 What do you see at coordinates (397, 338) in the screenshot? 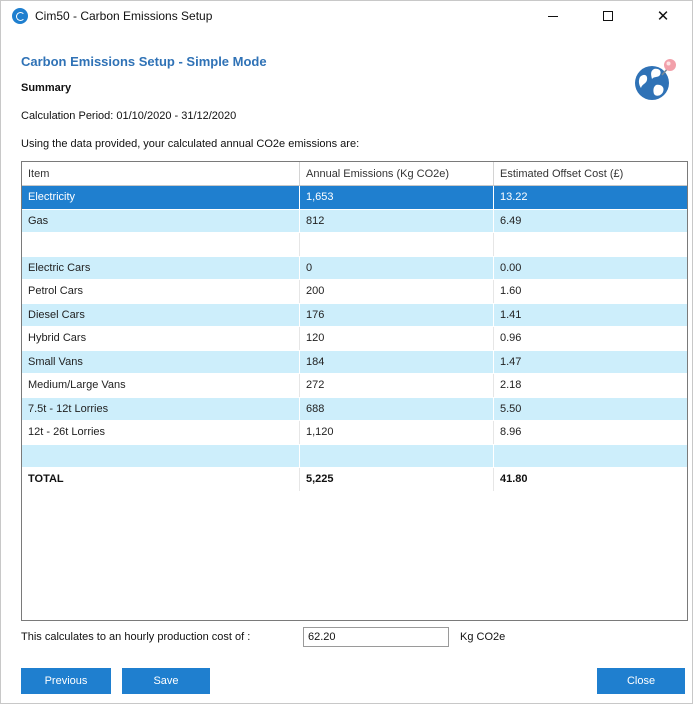
I see `emissions-cell: 120` at bounding box center [397, 338].